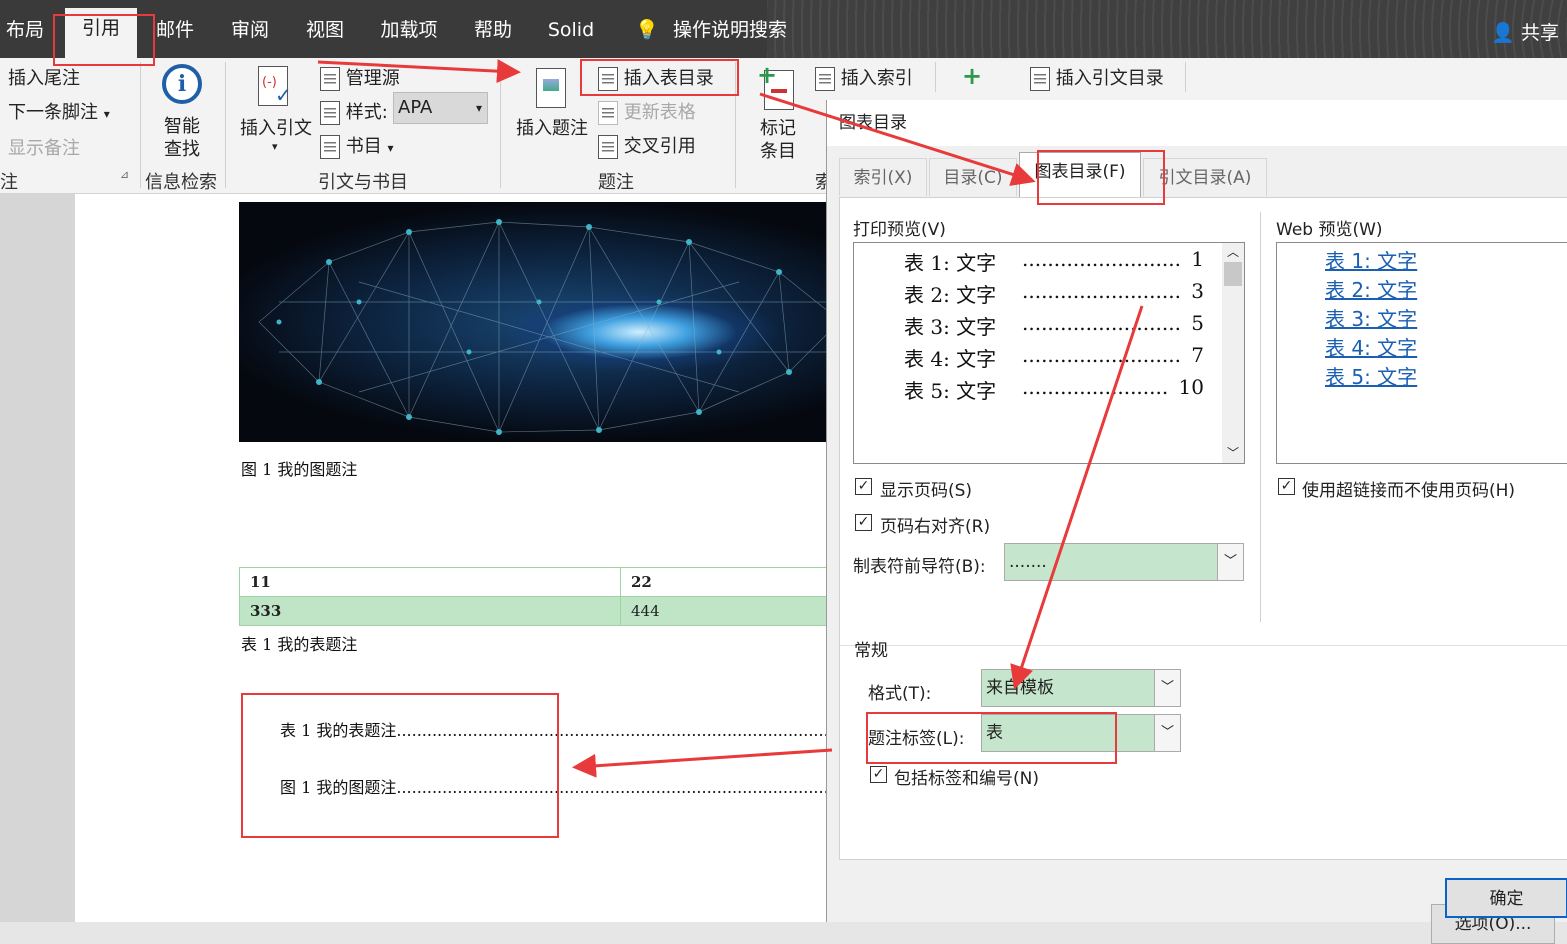  I want to click on tab-leader-select: ....... ﹀, so click(1124, 562).